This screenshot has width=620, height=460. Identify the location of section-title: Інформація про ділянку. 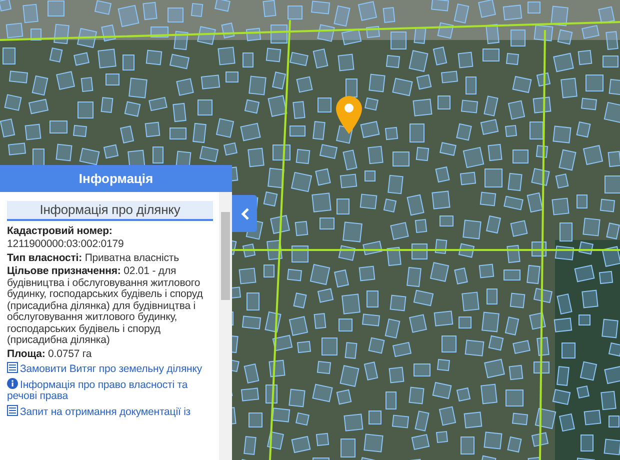
(110, 210).